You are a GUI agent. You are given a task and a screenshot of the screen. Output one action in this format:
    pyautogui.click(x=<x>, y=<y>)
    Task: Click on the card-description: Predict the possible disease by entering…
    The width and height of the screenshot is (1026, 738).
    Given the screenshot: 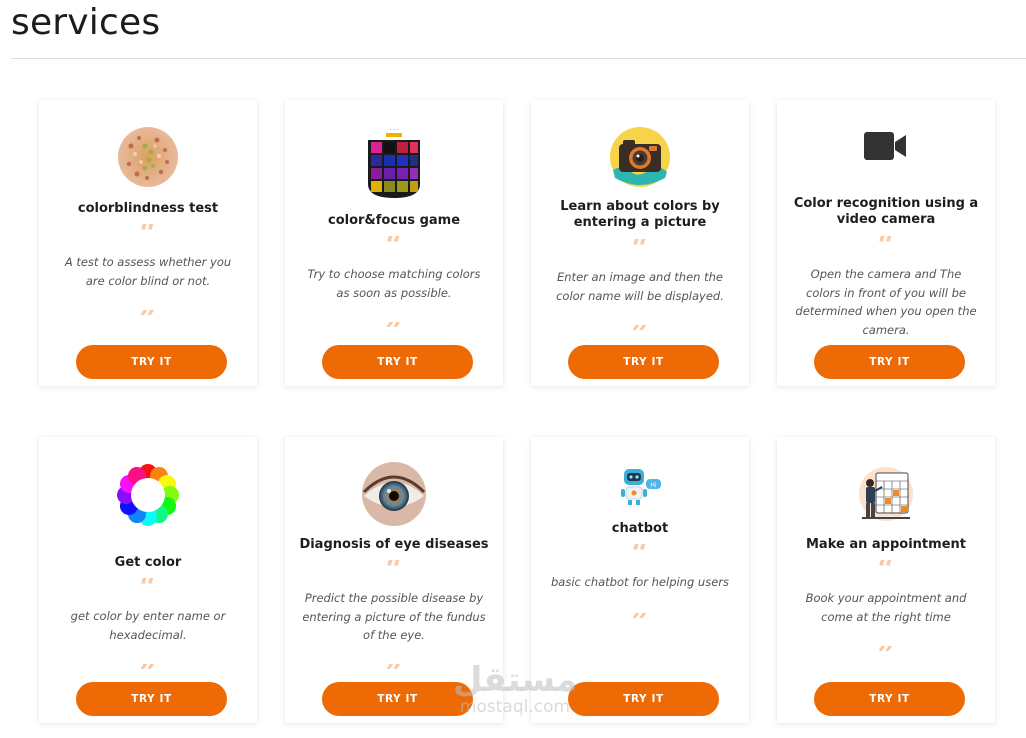 What is the action you would take?
    pyautogui.click(x=394, y=616)
    